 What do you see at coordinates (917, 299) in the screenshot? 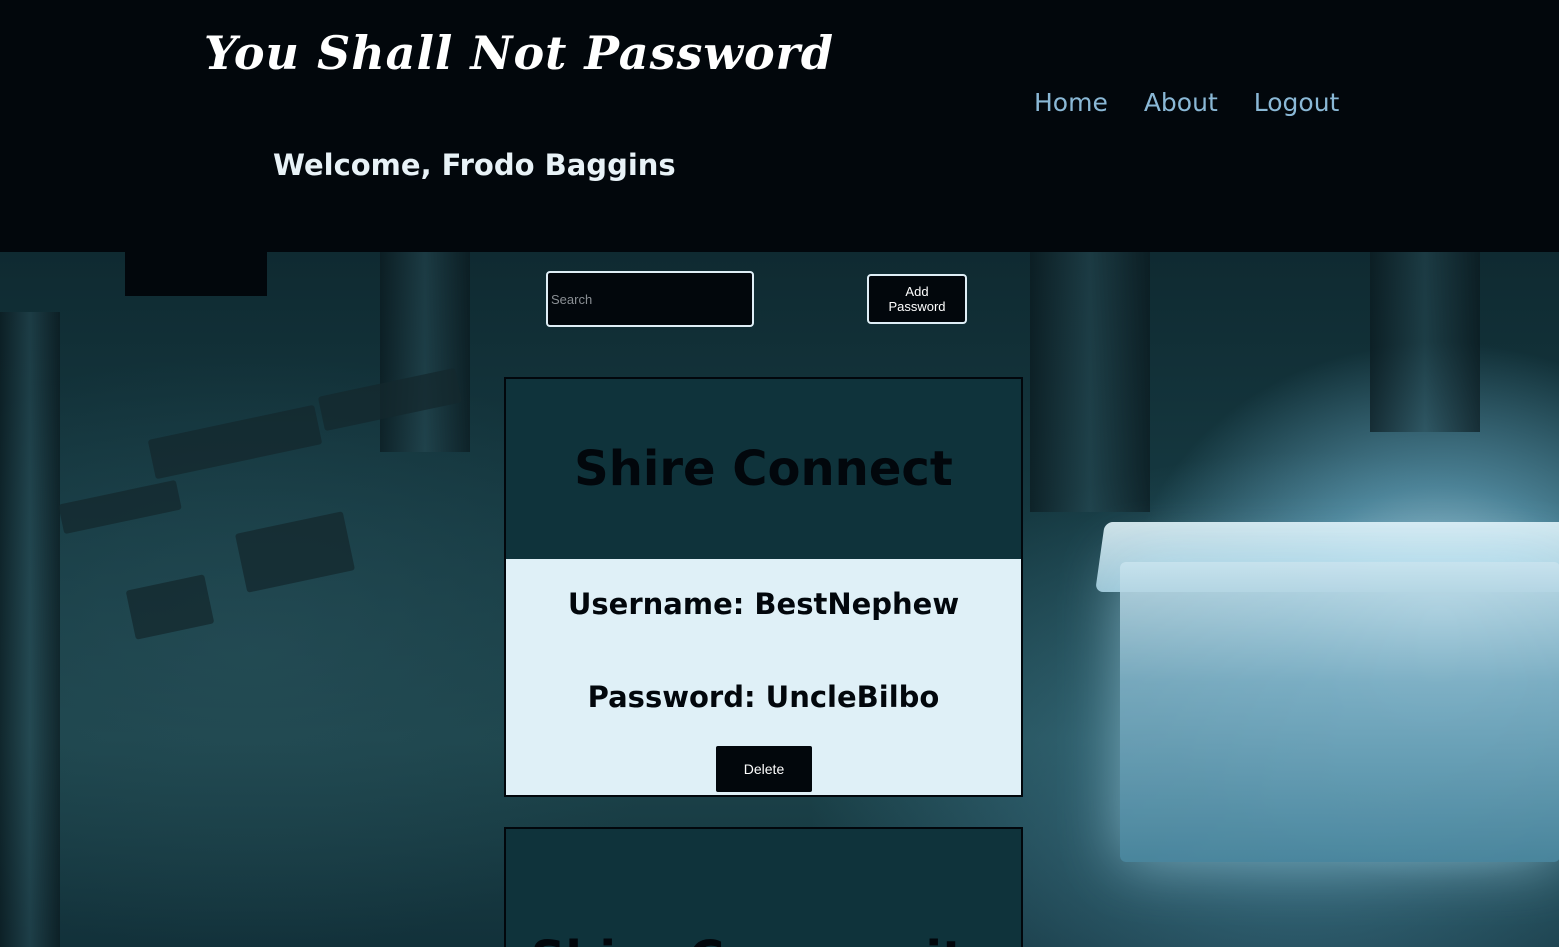
I see `add-password-button: Add Password` at bounding box center [917, 299].